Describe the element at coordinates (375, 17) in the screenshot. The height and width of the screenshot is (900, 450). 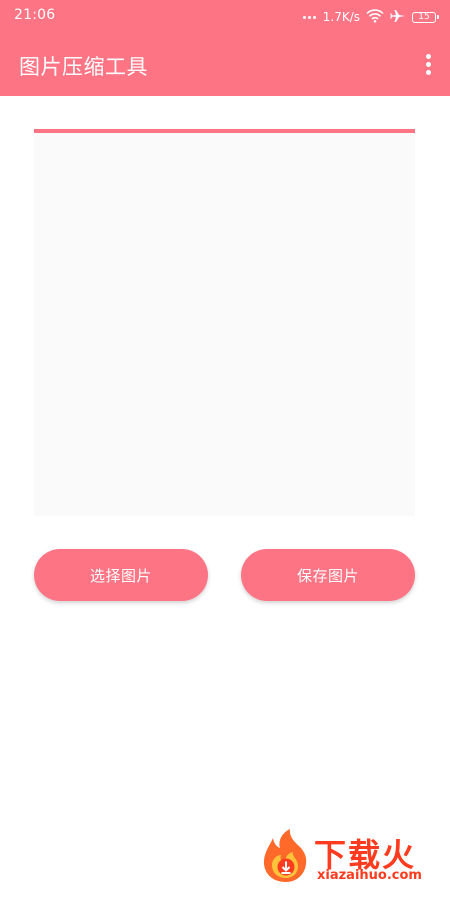
I see `wifi-icon` at that location.